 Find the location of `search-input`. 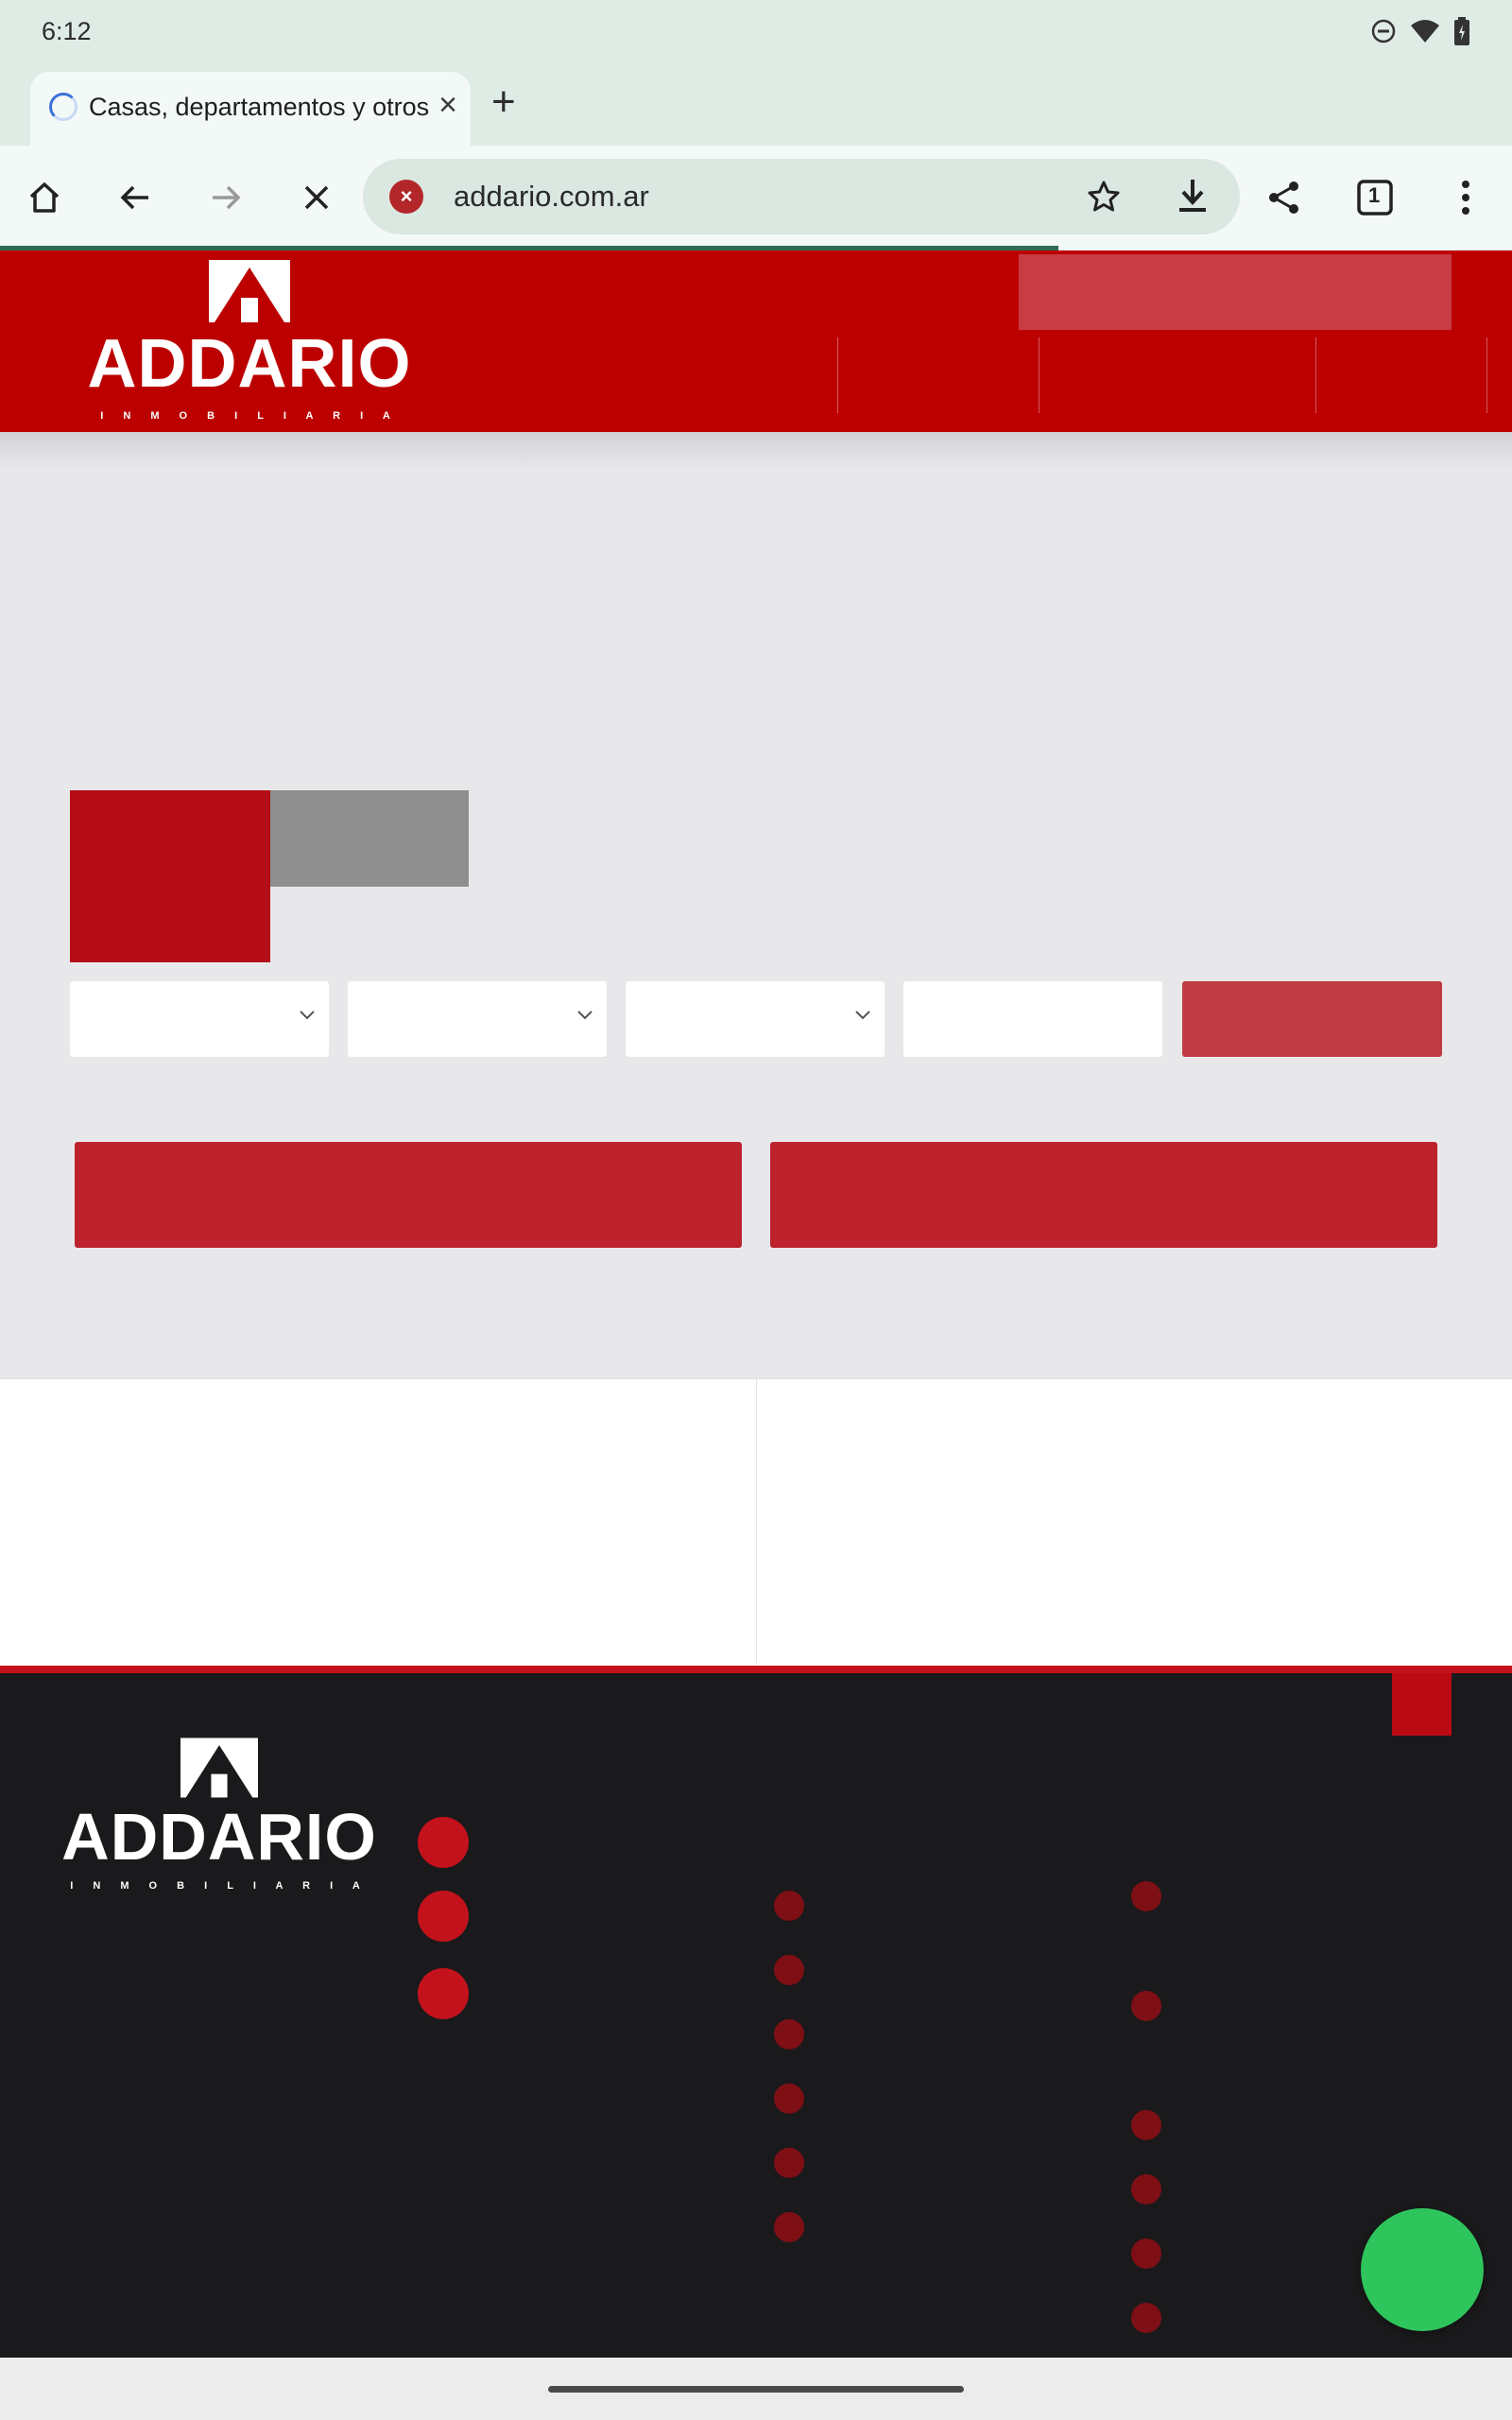

search-input is located at coordinates (1032, 1019).